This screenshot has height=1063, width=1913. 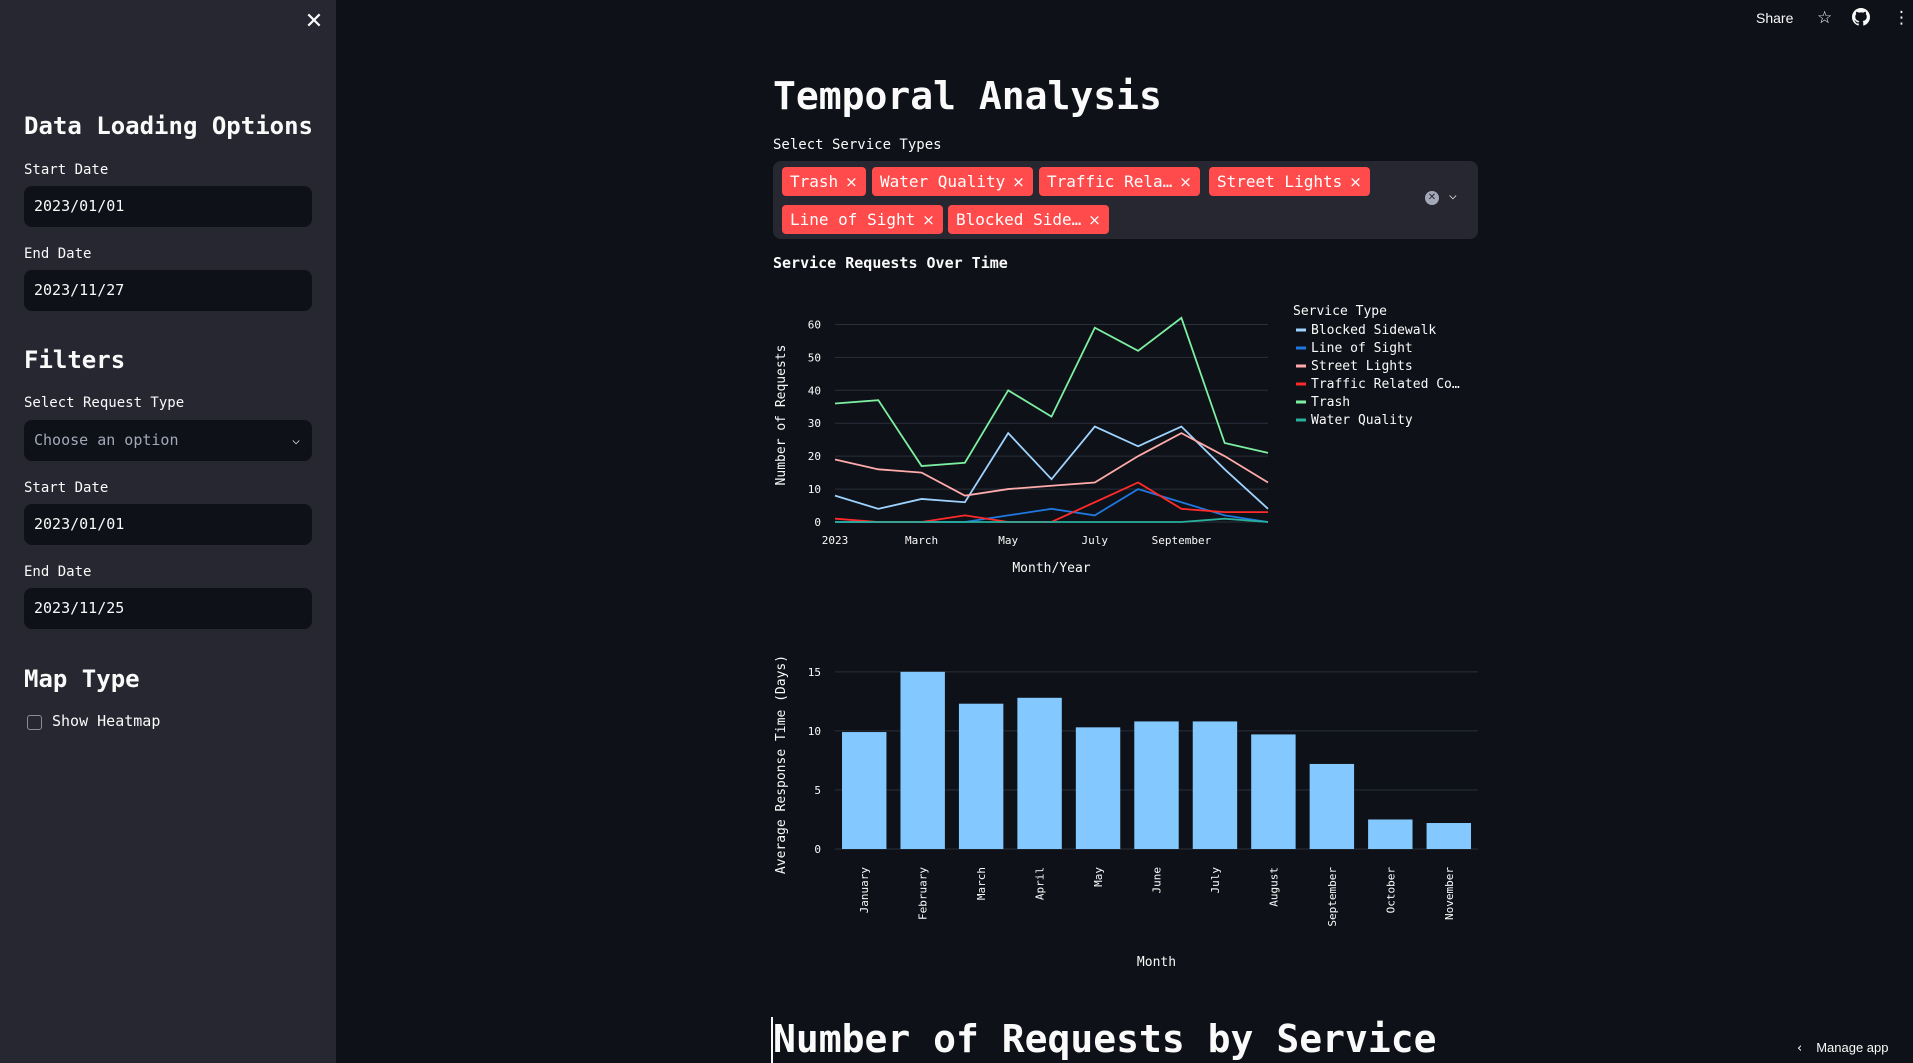 I want to click on x-axis-label: Month/Year, so click(x=1051, y=568).